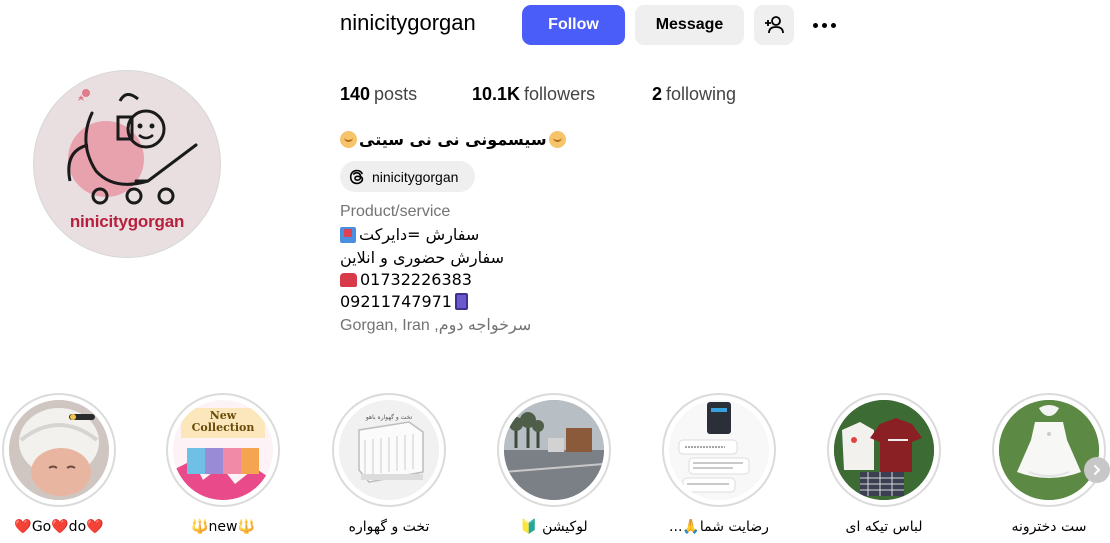 Image resolution: width=1110 pixels, height=543 pixels. I want to click on following-stat: 2 following, so click(694, 94).